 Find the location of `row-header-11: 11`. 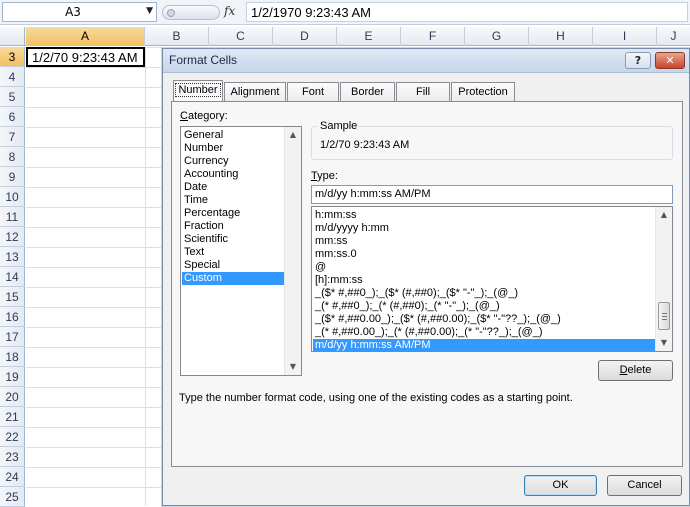

row-header-11: 11 is located at coordinates (12, 217).